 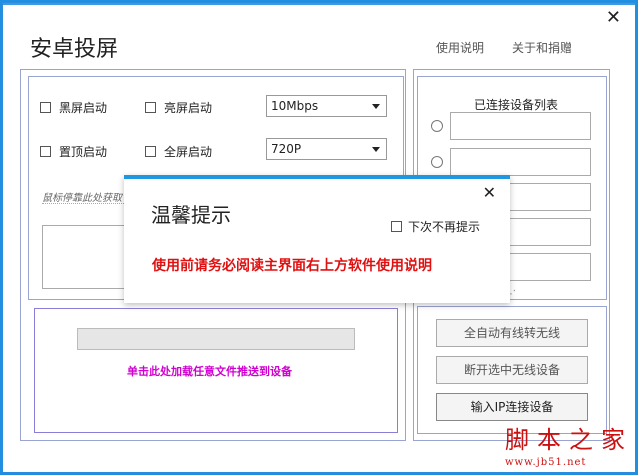 I want to click on black-screen-label: 黑屏启动, so click(x=83, y=108).